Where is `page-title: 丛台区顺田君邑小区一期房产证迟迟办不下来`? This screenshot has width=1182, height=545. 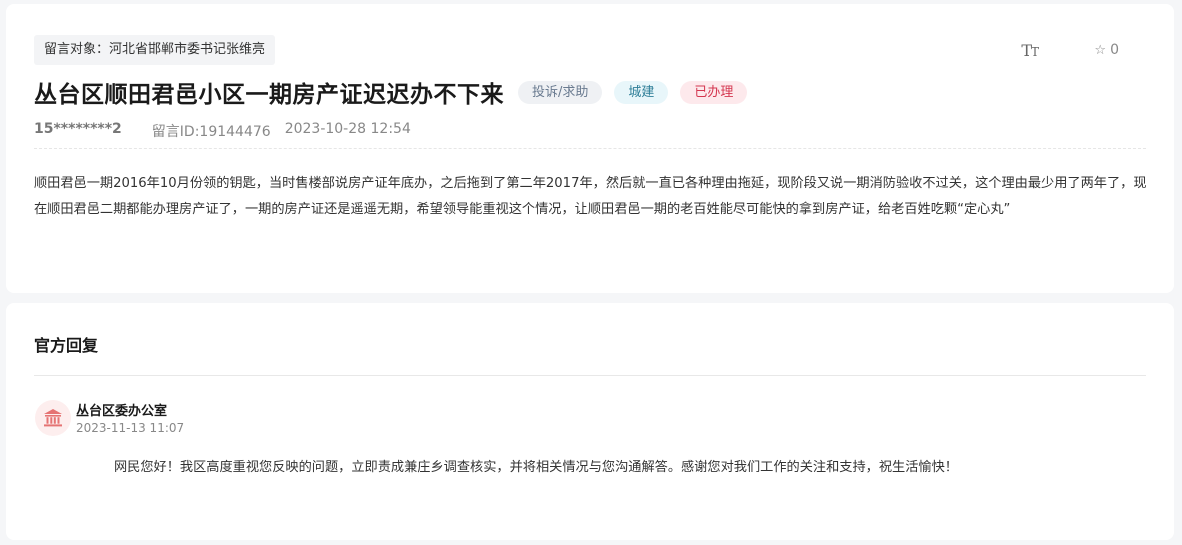
page-title: 丛台区顺田君邑小区一期房产证迟迟办不下来 is located at coordinates (269, 95).